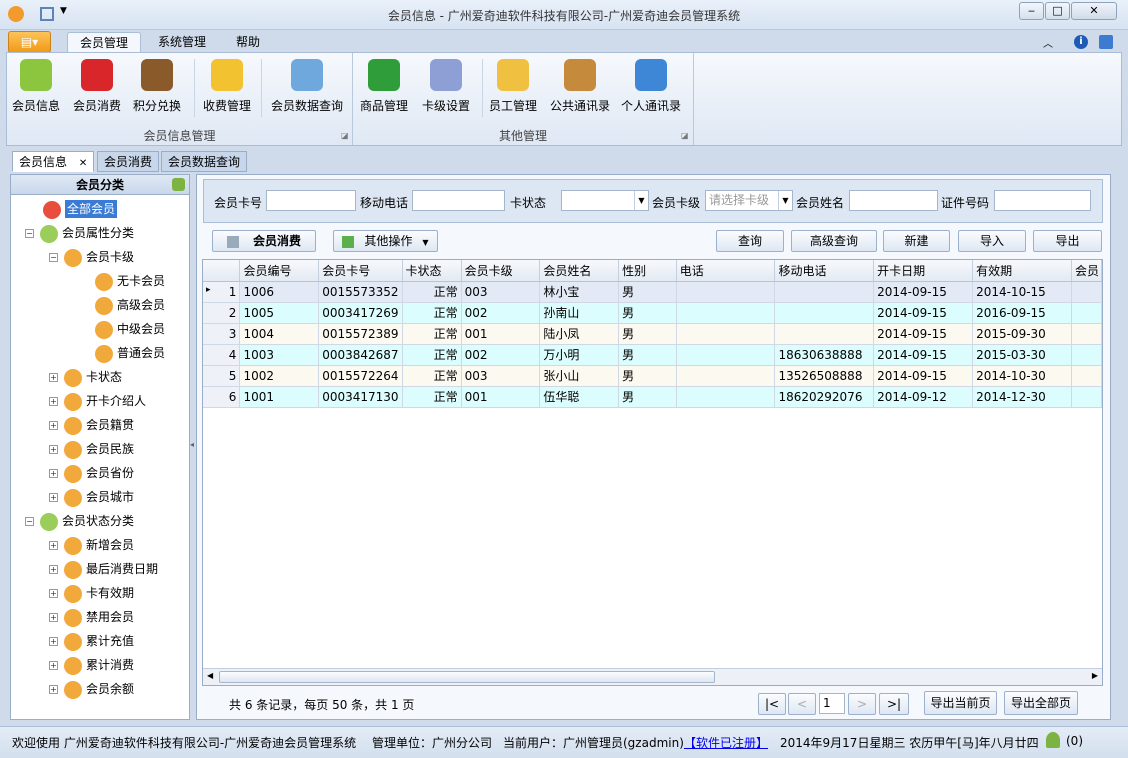  I want to click on last-page-button: >|, so click(894, 704).